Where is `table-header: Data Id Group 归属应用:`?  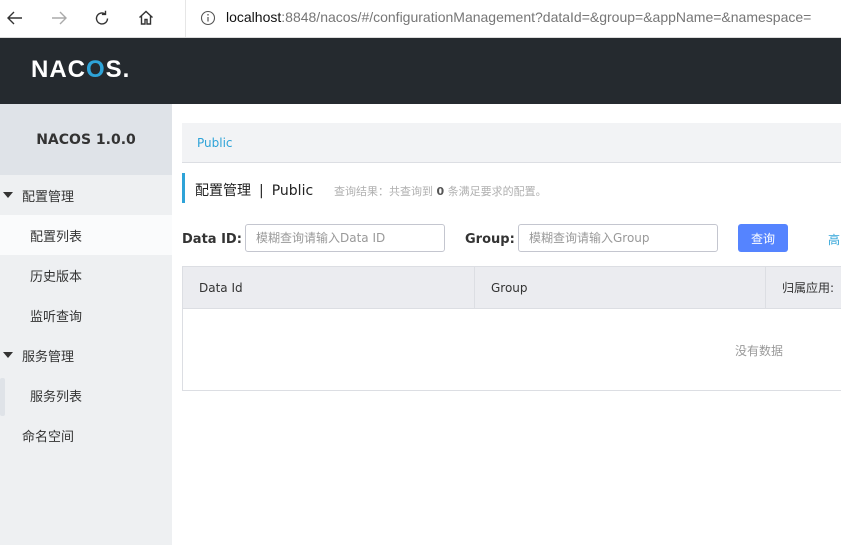 table-header: Data Id Group 归属应用: is located at coordinates (512, 288).